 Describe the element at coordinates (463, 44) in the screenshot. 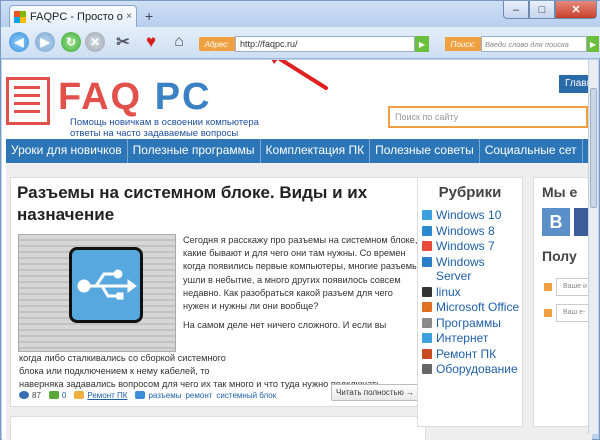

I see `search-label: Поиск:` at that location.